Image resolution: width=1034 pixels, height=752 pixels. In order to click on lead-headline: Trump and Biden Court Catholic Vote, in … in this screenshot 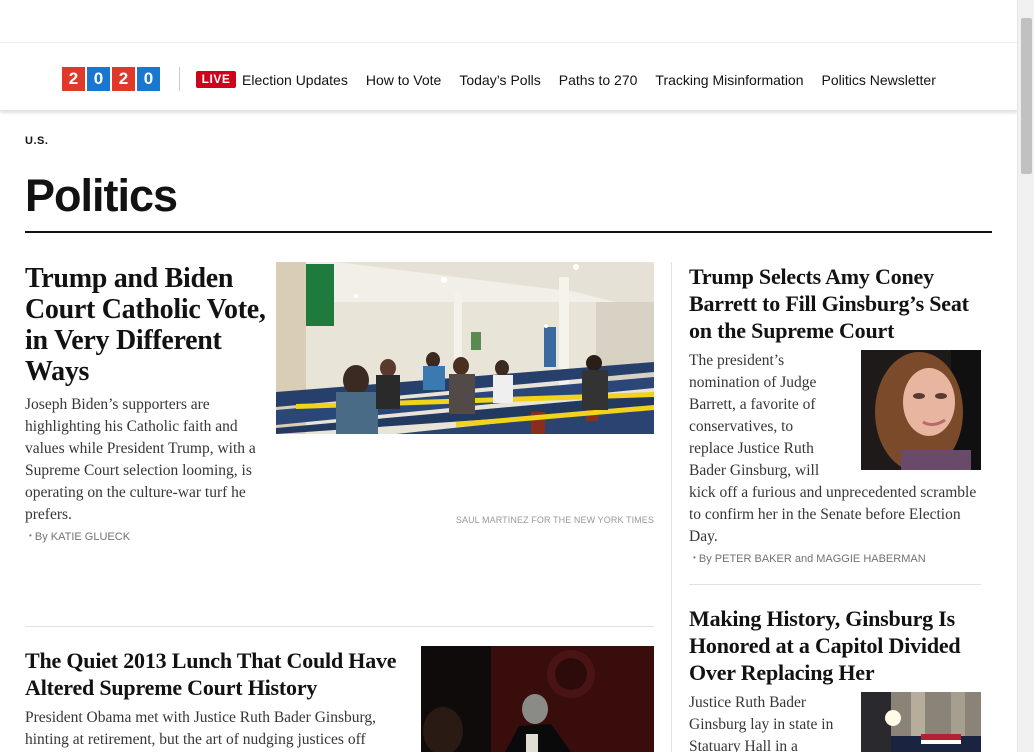, I will do `click(147, 325)`.